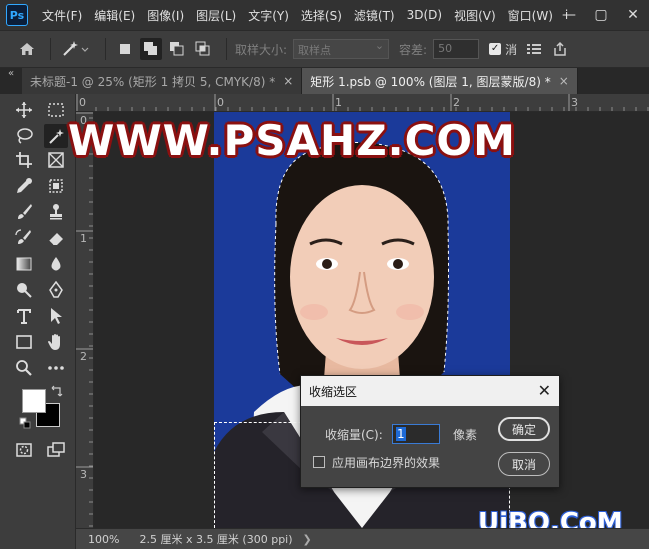  What do you see at coordinates (386, 462) in the screenshot?
I see `apply-canvas-bounds-label: 应用画布边界的效果` at bounding box center [386, 462].